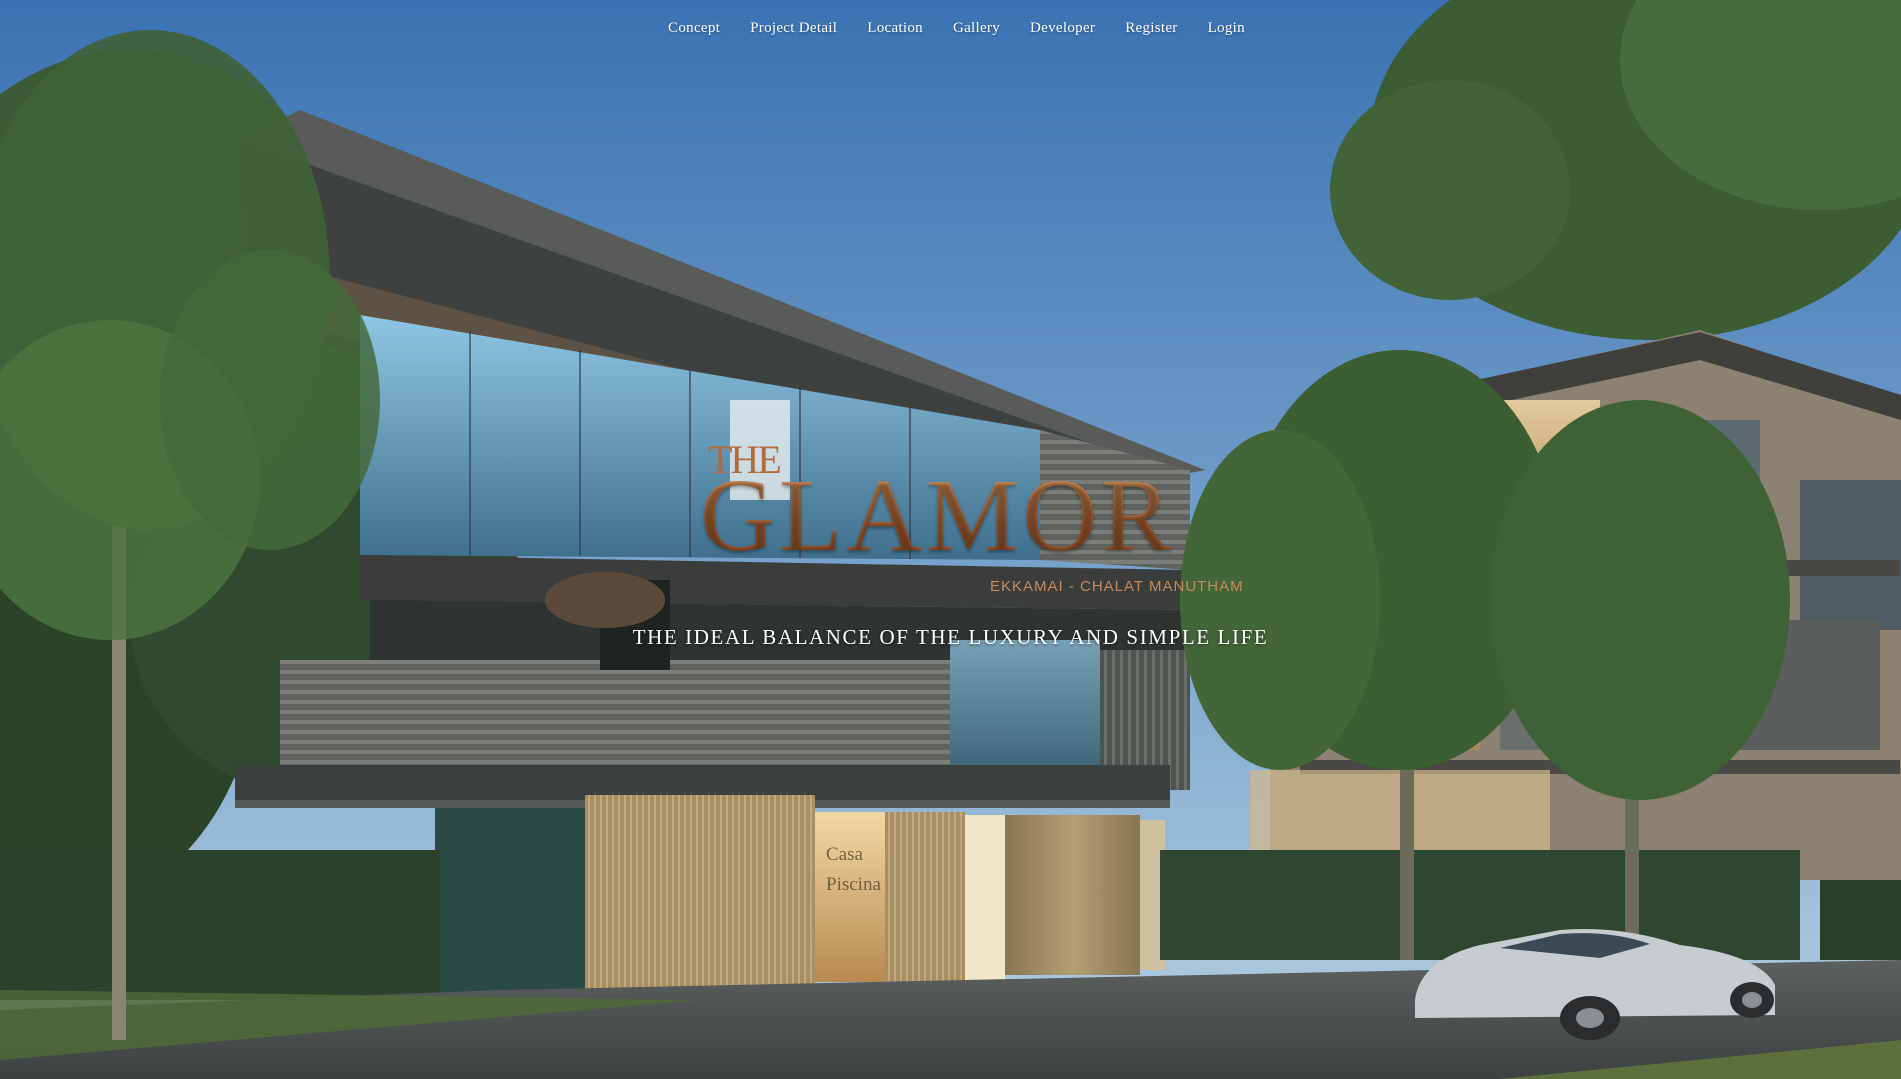  What do you see at coordinates (1226, 28) in the screenshot?
I see `nav-login: Login` at bounding box center [1226, 28].